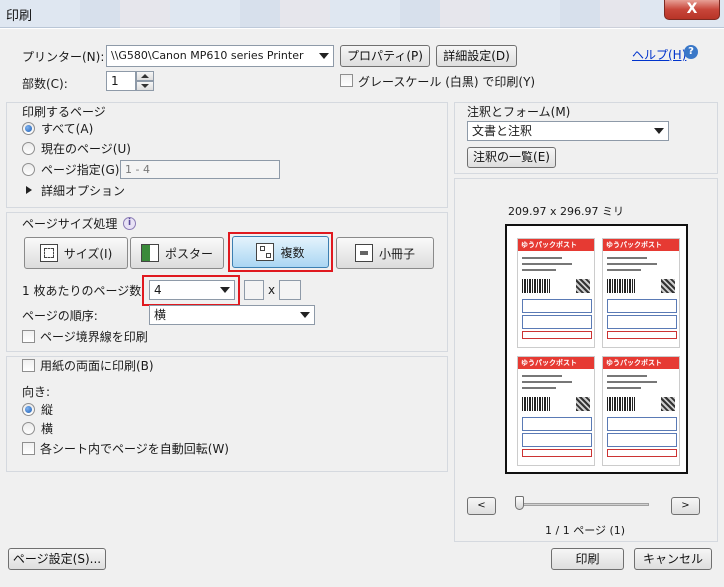 This screenshot has width=724, height=587. What do you see at coordinates (121, 81) in the screenshot?
I see `copies-input: 1` at bounding box center [121, 81].